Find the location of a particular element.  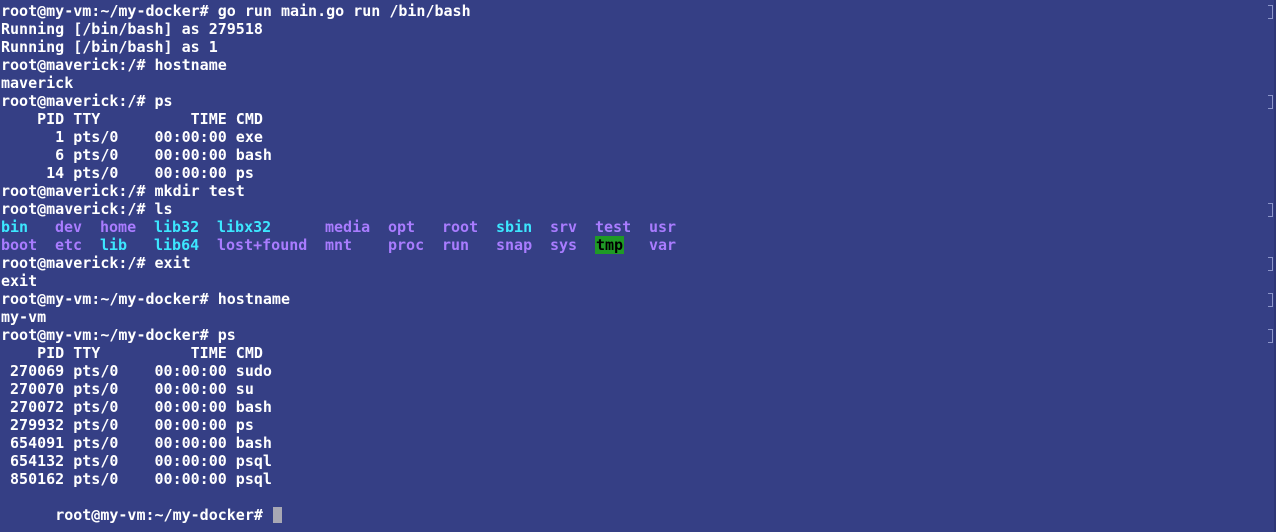

ls-entry: lost+found is located at coordinates (271, 245).